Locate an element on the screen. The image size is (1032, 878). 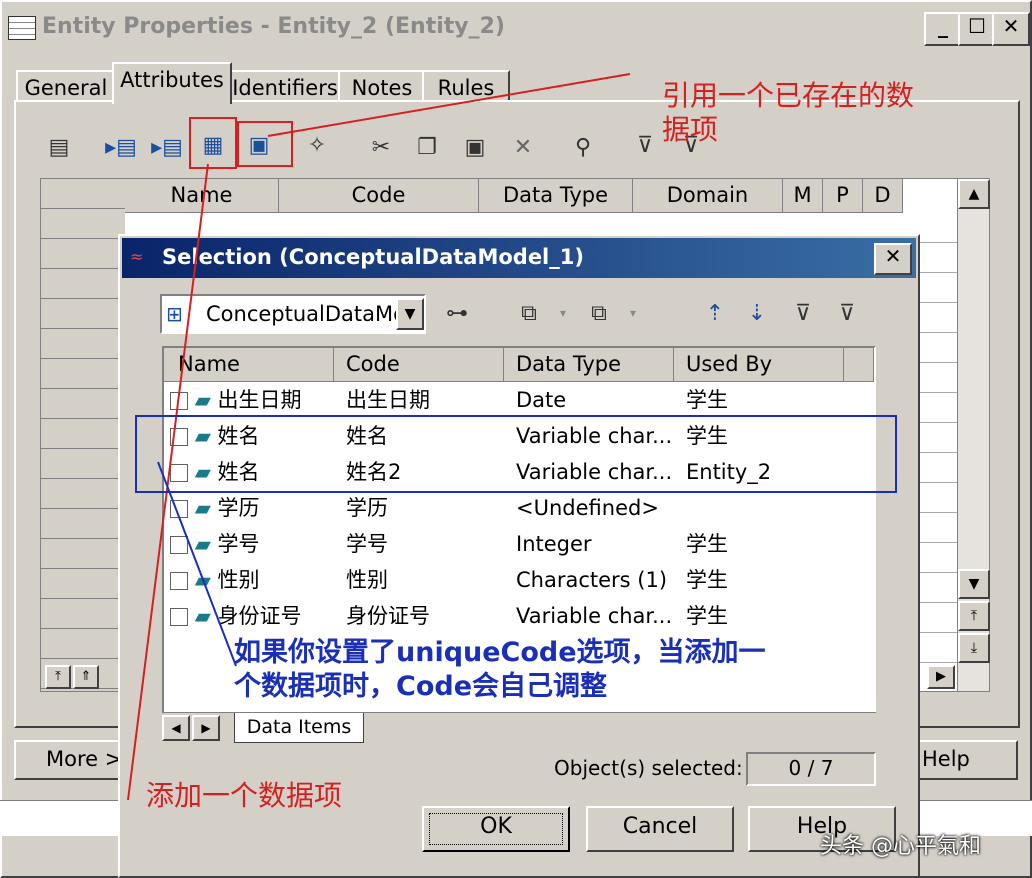
duplicate-name-highlight-box is located at coordinates (516, 454).